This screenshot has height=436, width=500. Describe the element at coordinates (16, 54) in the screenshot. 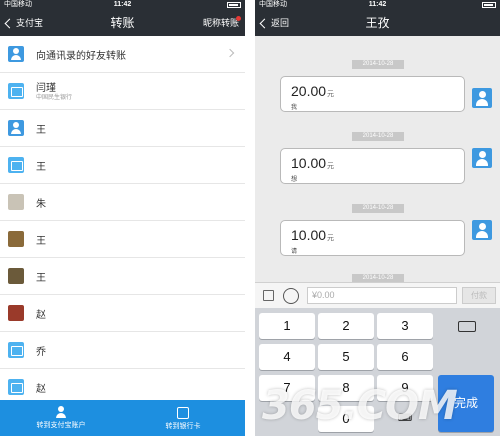

I see `contacts-icon` at that location.